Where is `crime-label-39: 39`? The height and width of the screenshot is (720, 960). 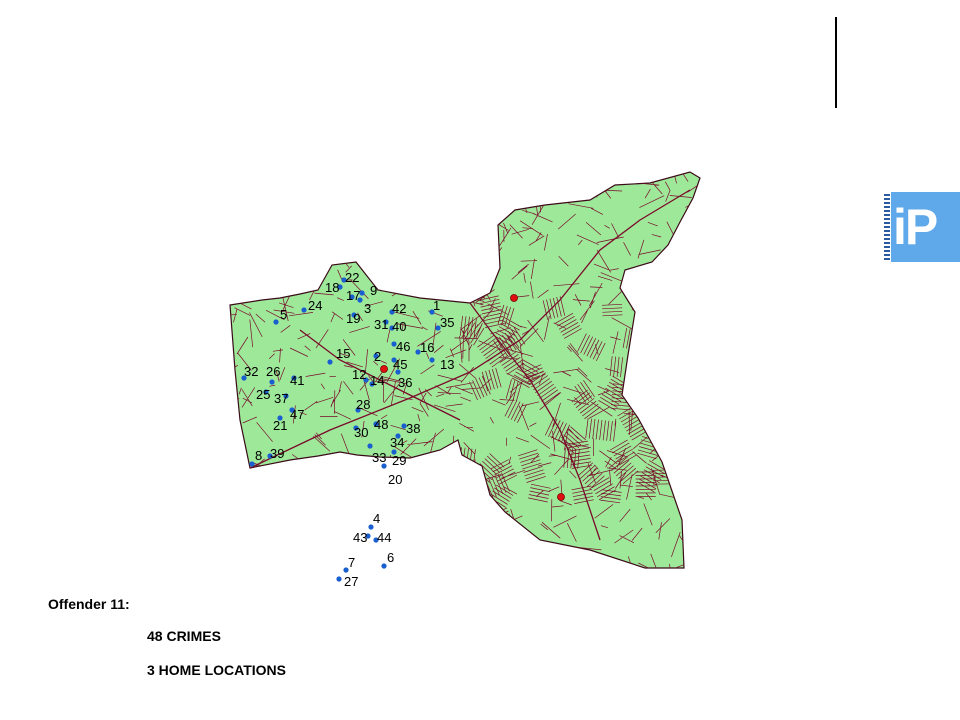 crime-label-39: 39 is located at coordinates (277, 453).